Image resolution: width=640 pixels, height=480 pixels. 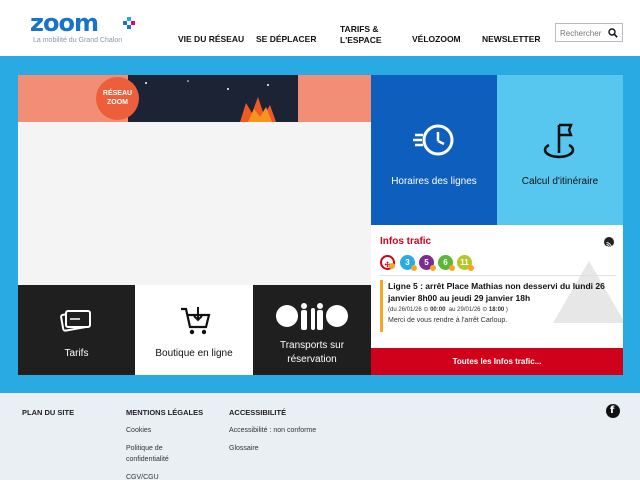 I want to click on nav-se-deplacer: SE DÉPLACER, so click(x=286, y=39).